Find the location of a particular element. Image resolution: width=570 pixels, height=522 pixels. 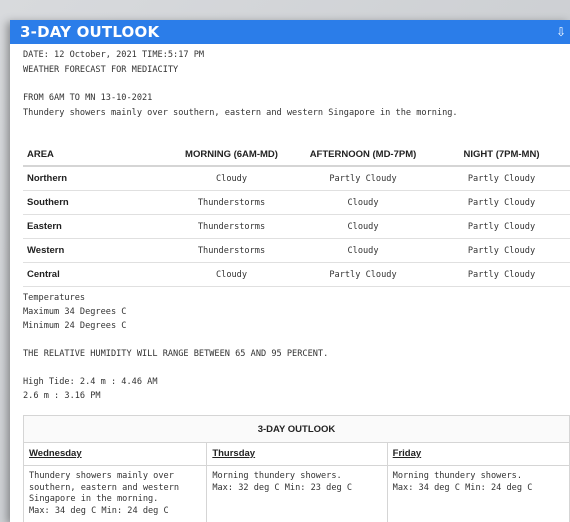

forecast-subtitle: WEATHER FORECAST FOR MEDIACITY is located at coordinates (101, 70).